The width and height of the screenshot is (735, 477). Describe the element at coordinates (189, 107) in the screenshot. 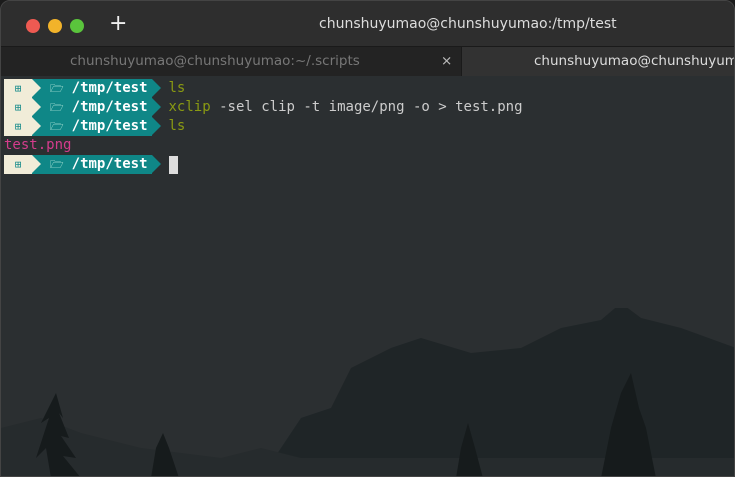

I see `command-name: xclip` at that location.